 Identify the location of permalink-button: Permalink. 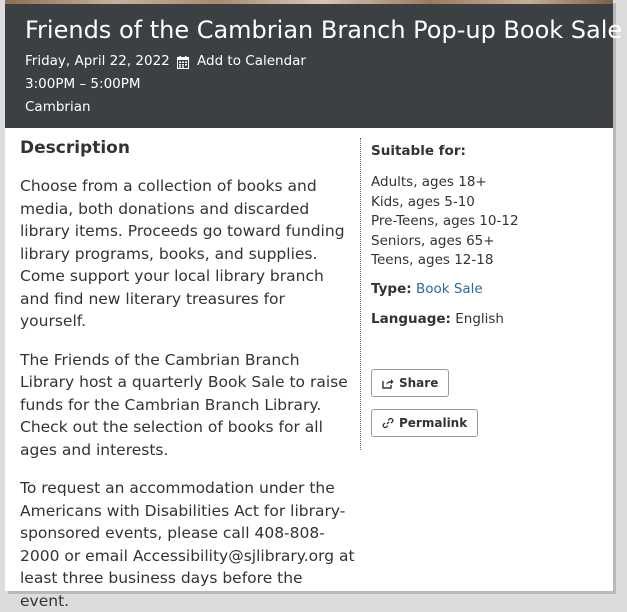
(425, 423).